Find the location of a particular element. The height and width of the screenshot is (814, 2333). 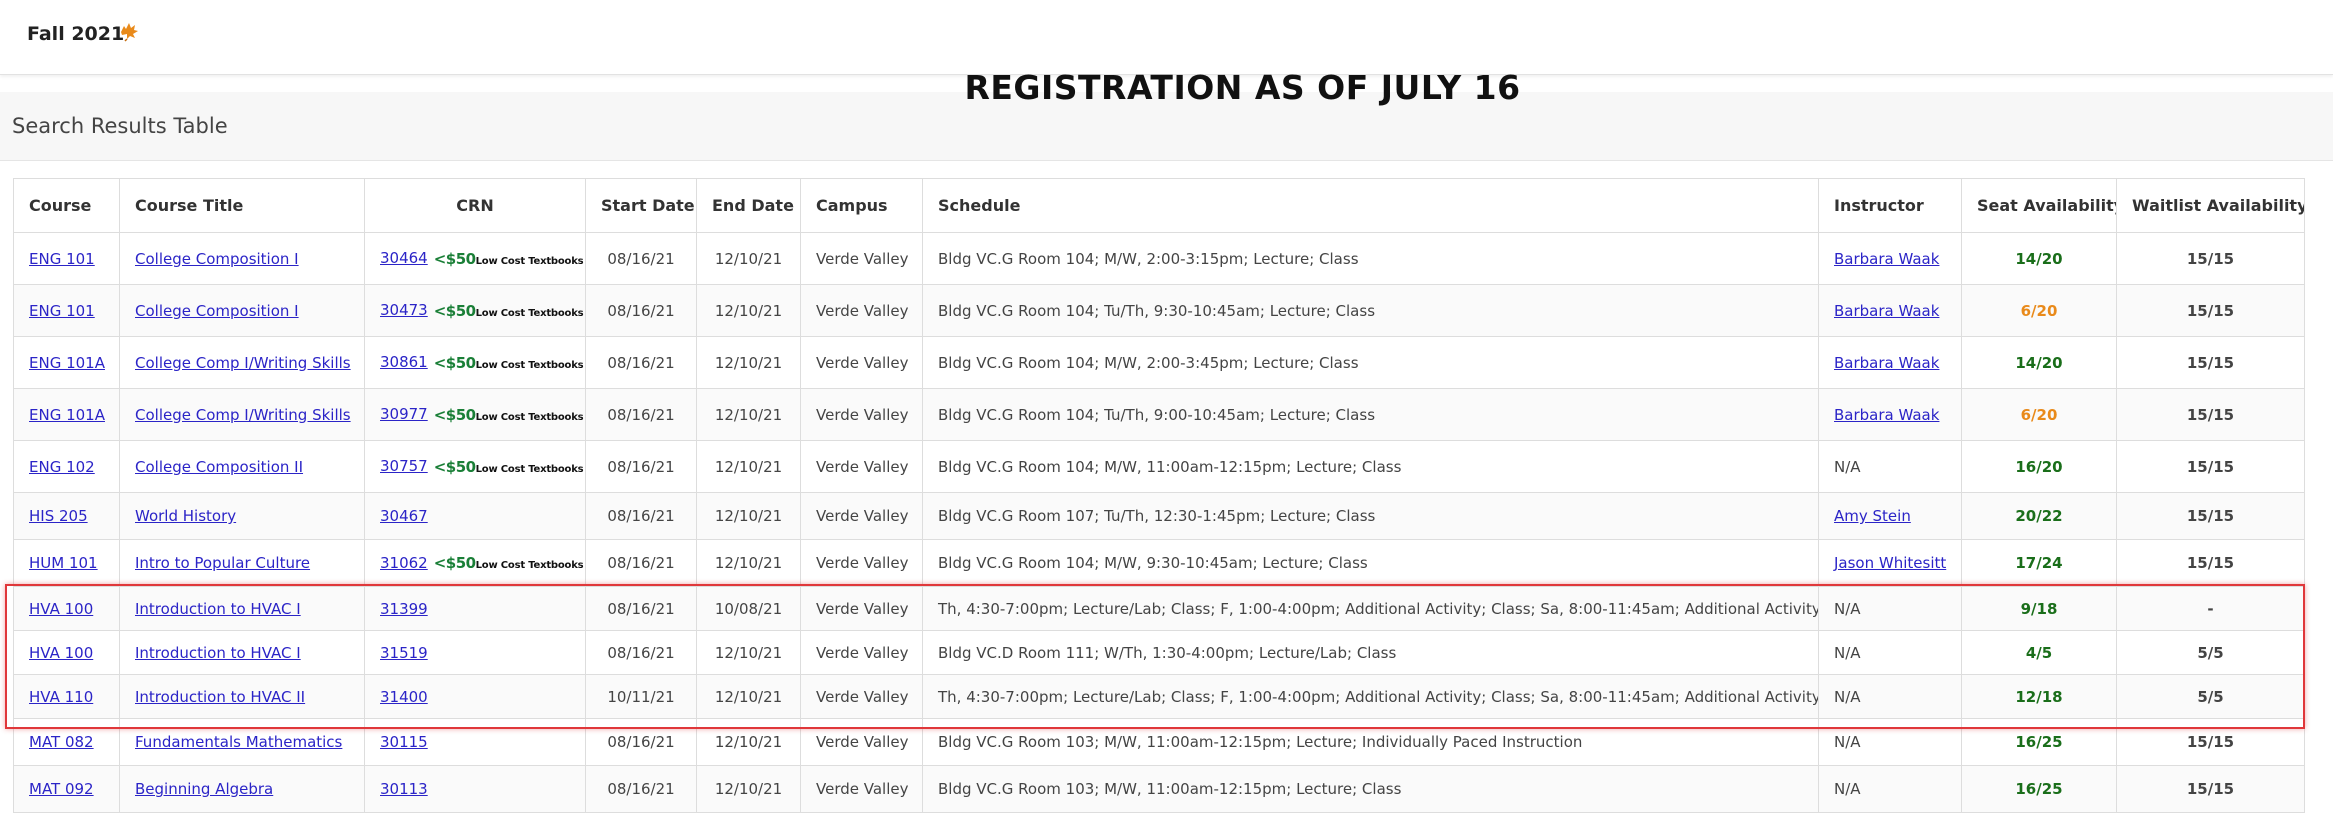

crn-link: 30473 is located at coordinates (404, 310).